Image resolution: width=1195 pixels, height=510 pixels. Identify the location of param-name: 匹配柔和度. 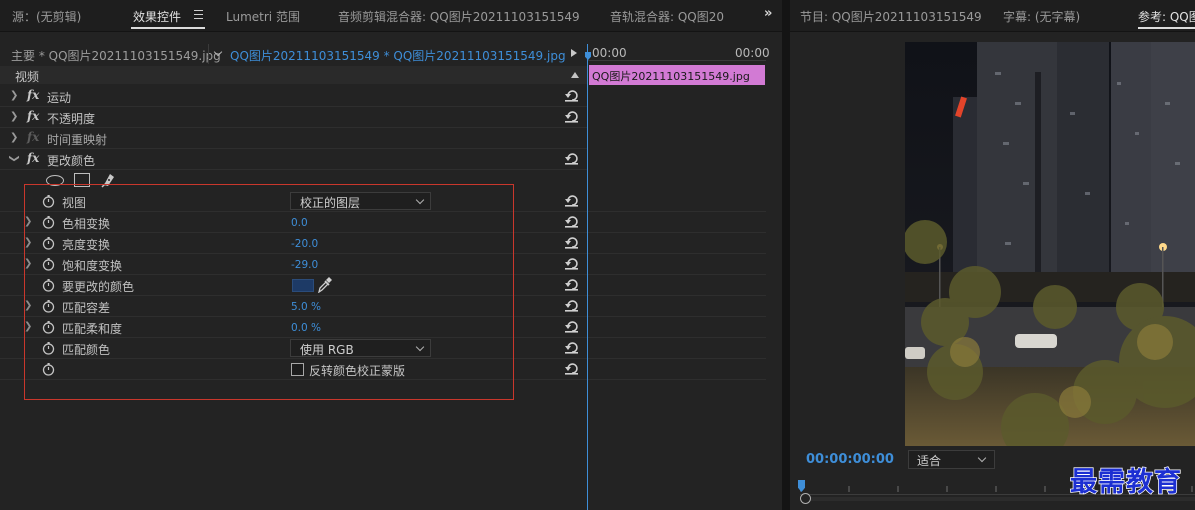
(92, 329).